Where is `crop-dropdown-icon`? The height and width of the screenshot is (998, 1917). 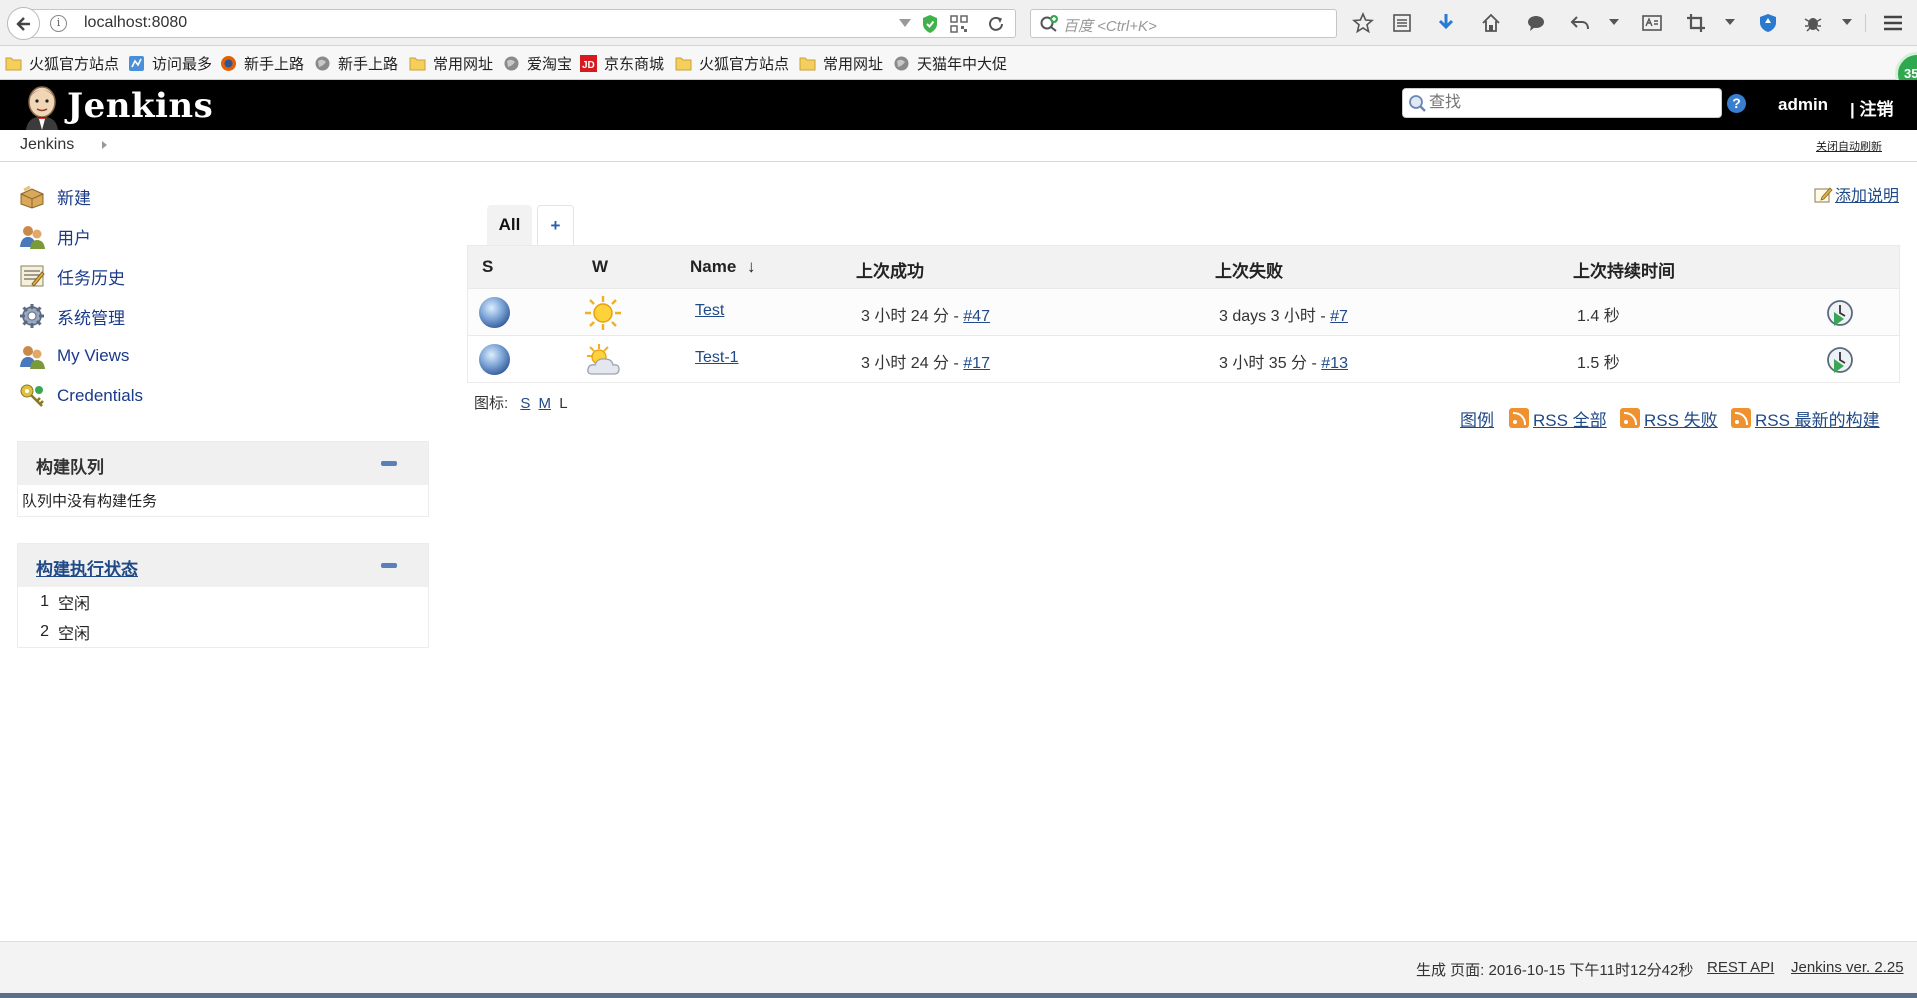 crop-dropdown-icon is located at coordinates (1730, 22).